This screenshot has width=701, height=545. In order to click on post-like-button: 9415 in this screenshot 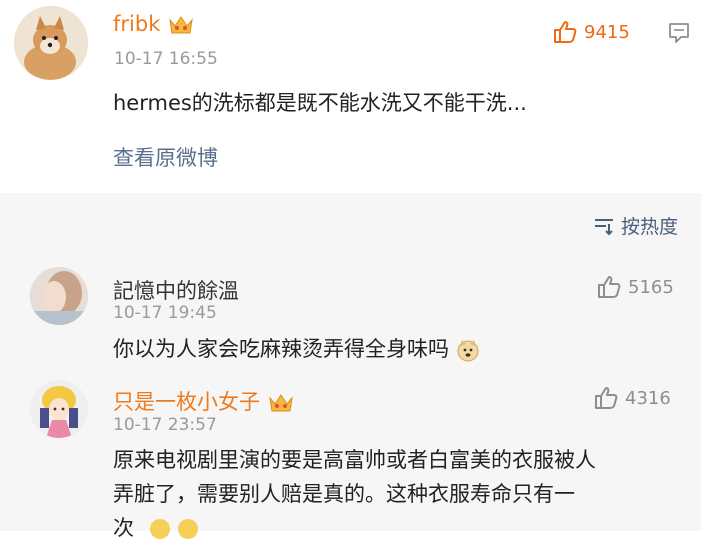, I will do `click(591, 32)`.